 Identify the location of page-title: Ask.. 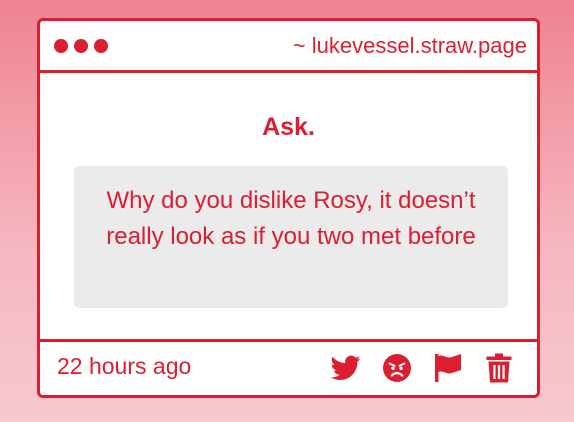
(288, 127).